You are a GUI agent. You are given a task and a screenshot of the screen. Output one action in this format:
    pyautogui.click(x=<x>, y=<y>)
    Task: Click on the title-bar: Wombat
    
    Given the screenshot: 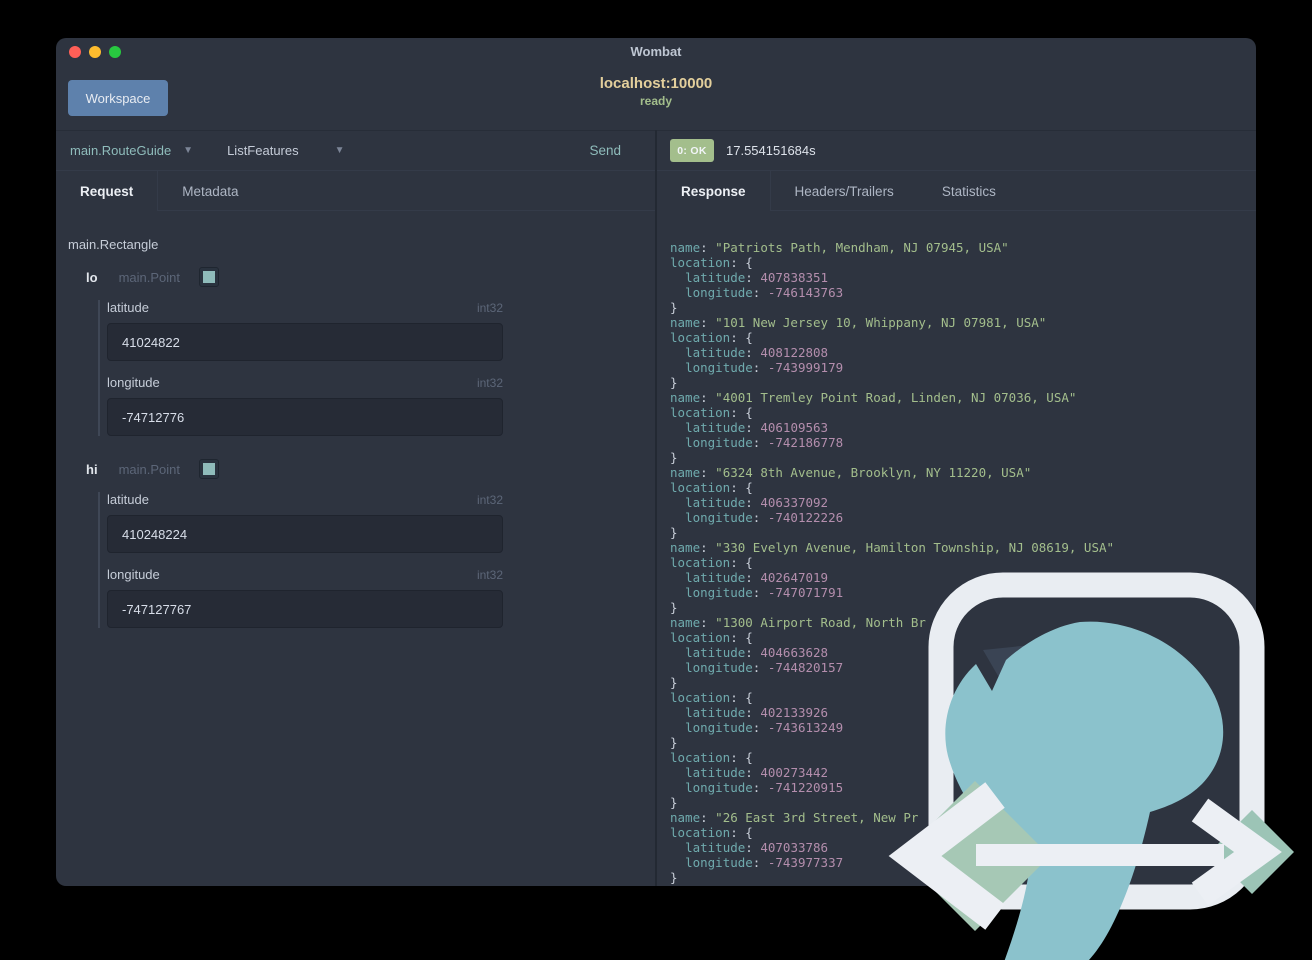 What is the action you would take?
    pyautogui.click(x=656, y=52)
    